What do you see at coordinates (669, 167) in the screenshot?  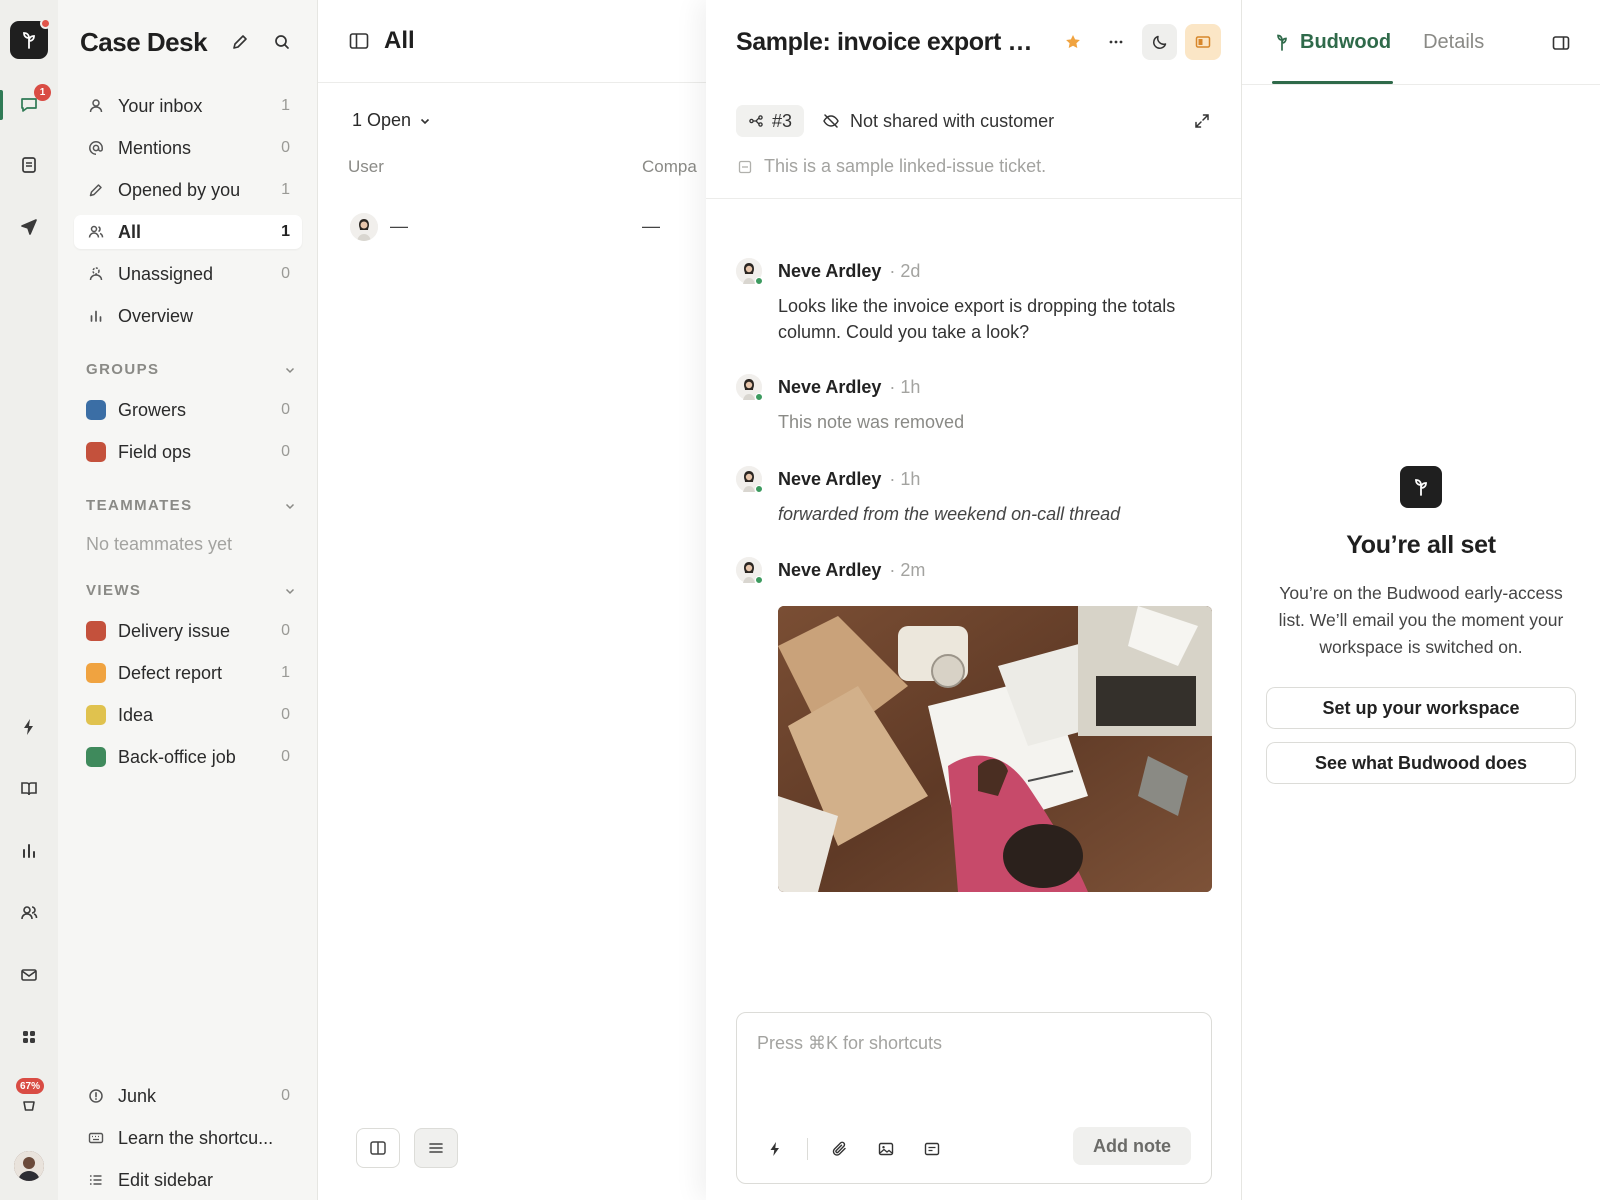 I see `column-header-company: Compa` at bounding box center [669, 167].